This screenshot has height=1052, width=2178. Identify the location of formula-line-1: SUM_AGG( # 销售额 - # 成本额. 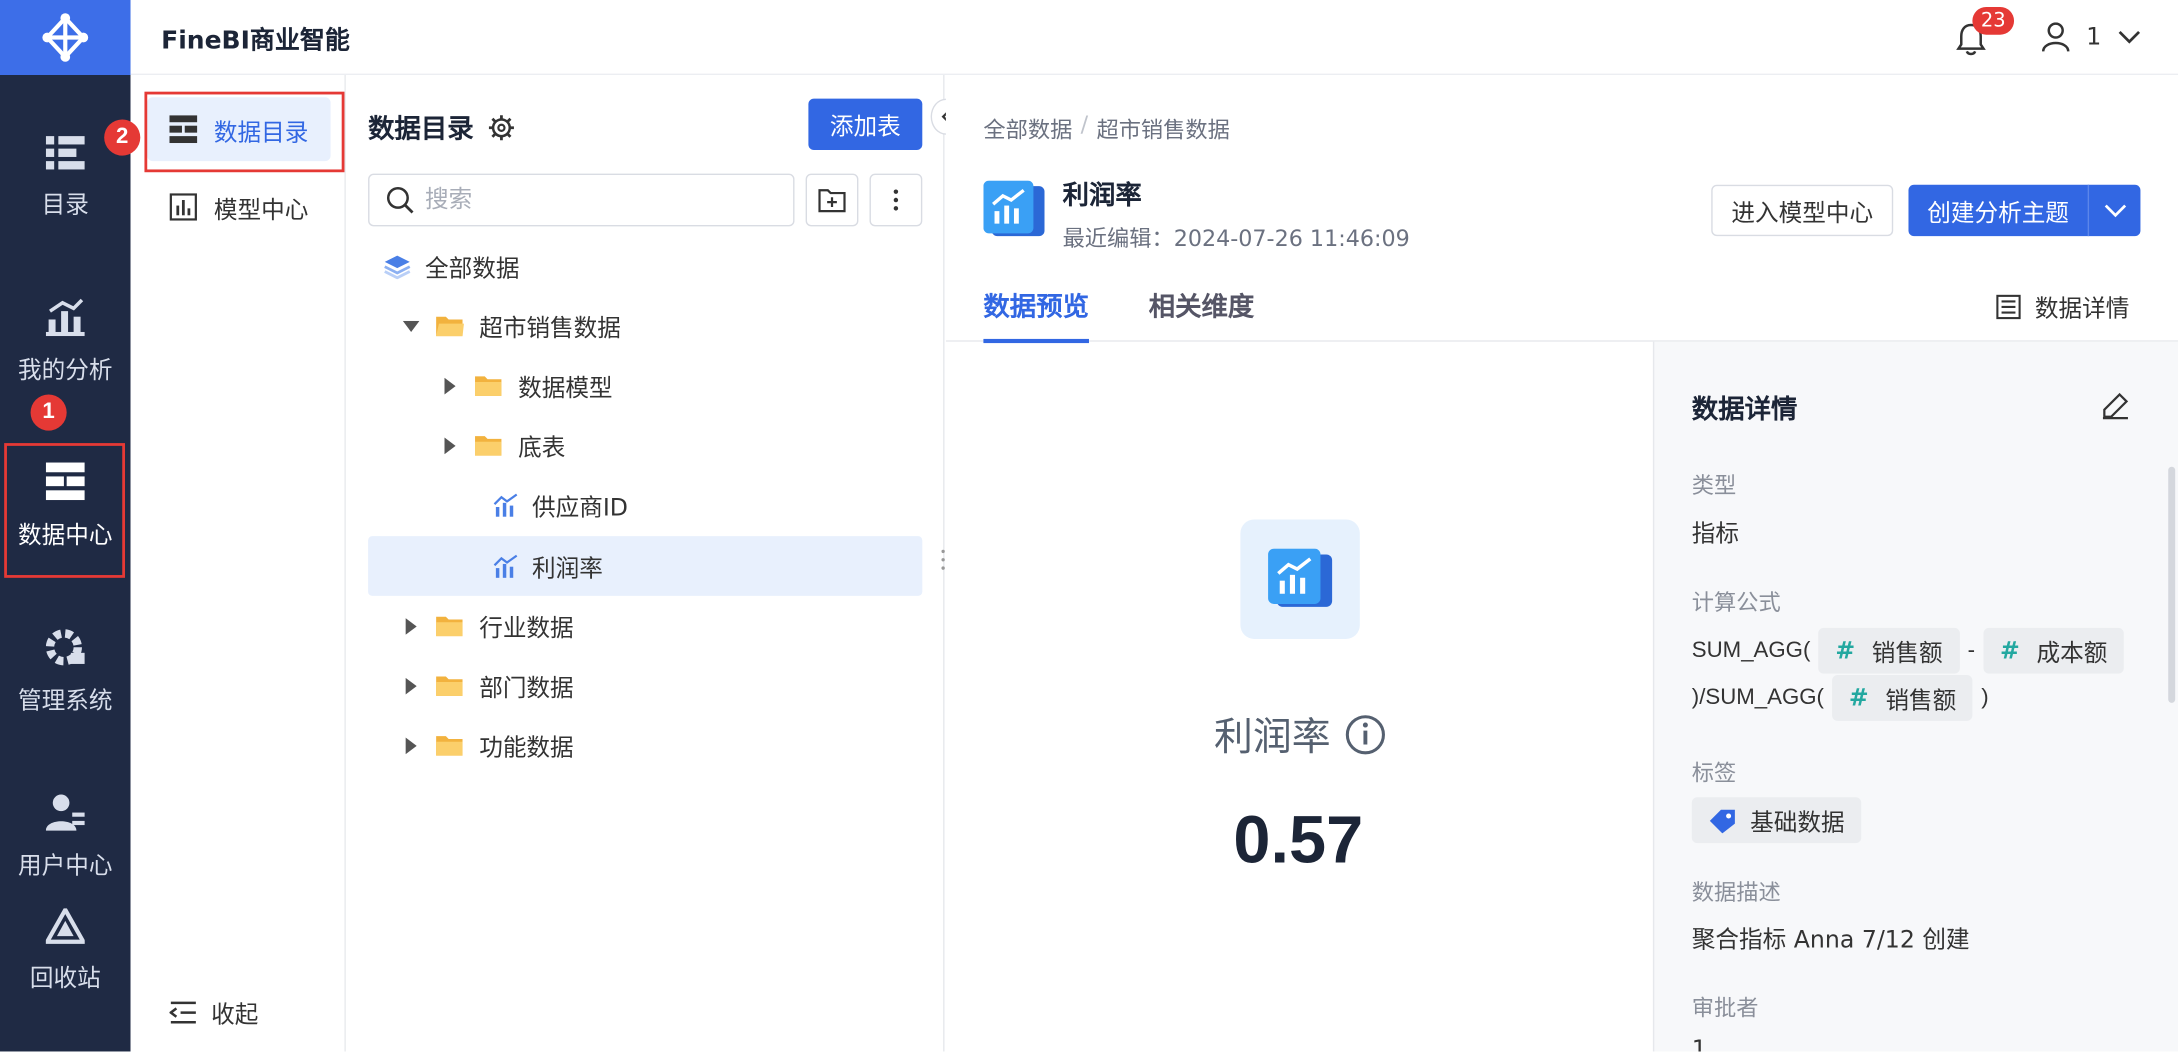
(1908, 650).